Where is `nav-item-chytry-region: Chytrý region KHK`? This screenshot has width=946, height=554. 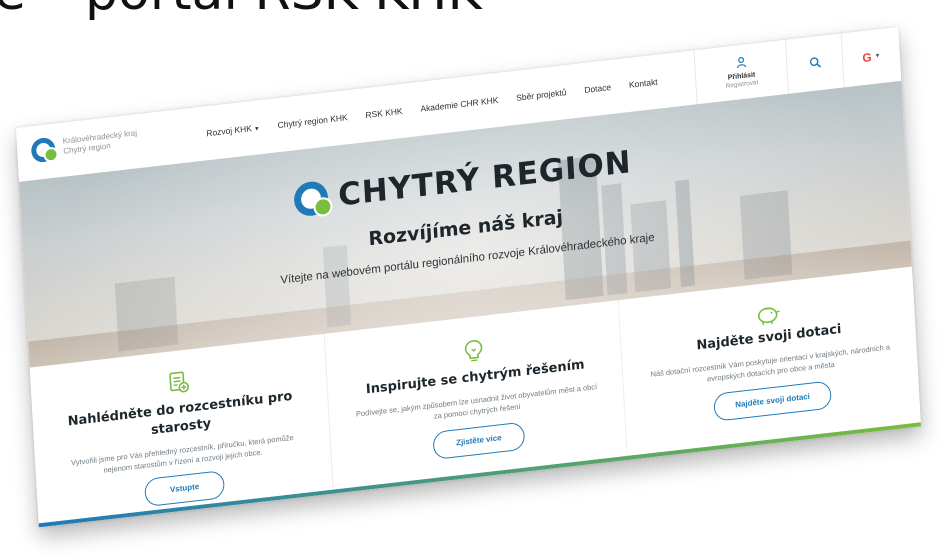
nav-item-chytry-region: Chytrý region KHK is located at coordinates (312, 121).